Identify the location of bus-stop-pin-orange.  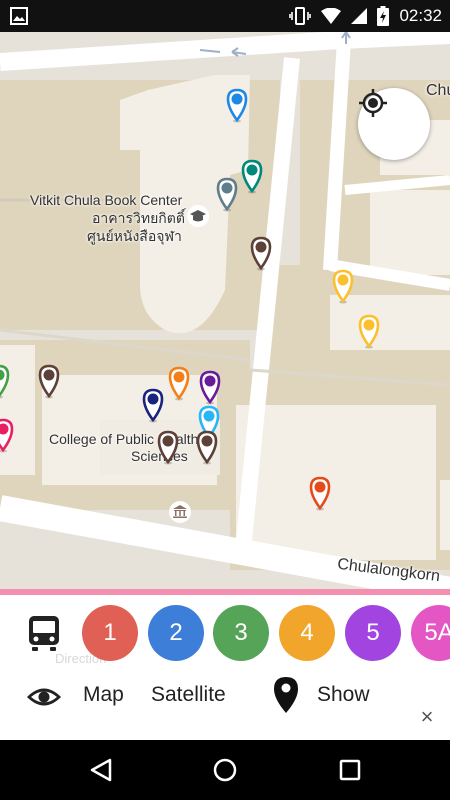
(179, 384).